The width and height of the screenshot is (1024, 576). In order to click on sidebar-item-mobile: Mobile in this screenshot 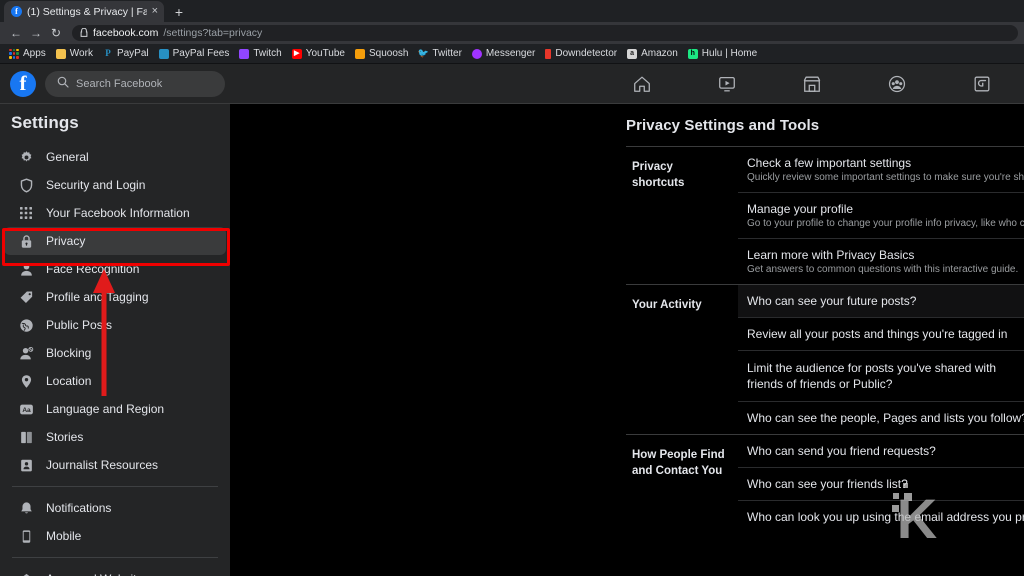, I will do `click(115, 536)`.